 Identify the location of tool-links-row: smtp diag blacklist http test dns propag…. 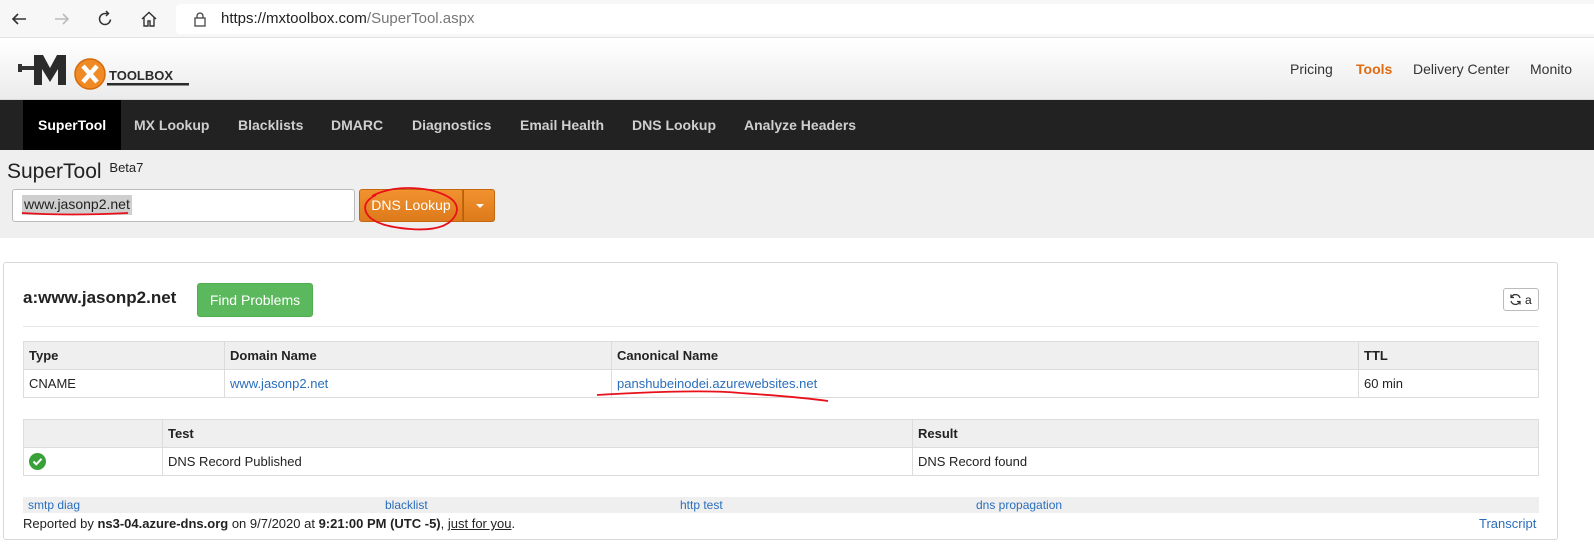
(781, 505).